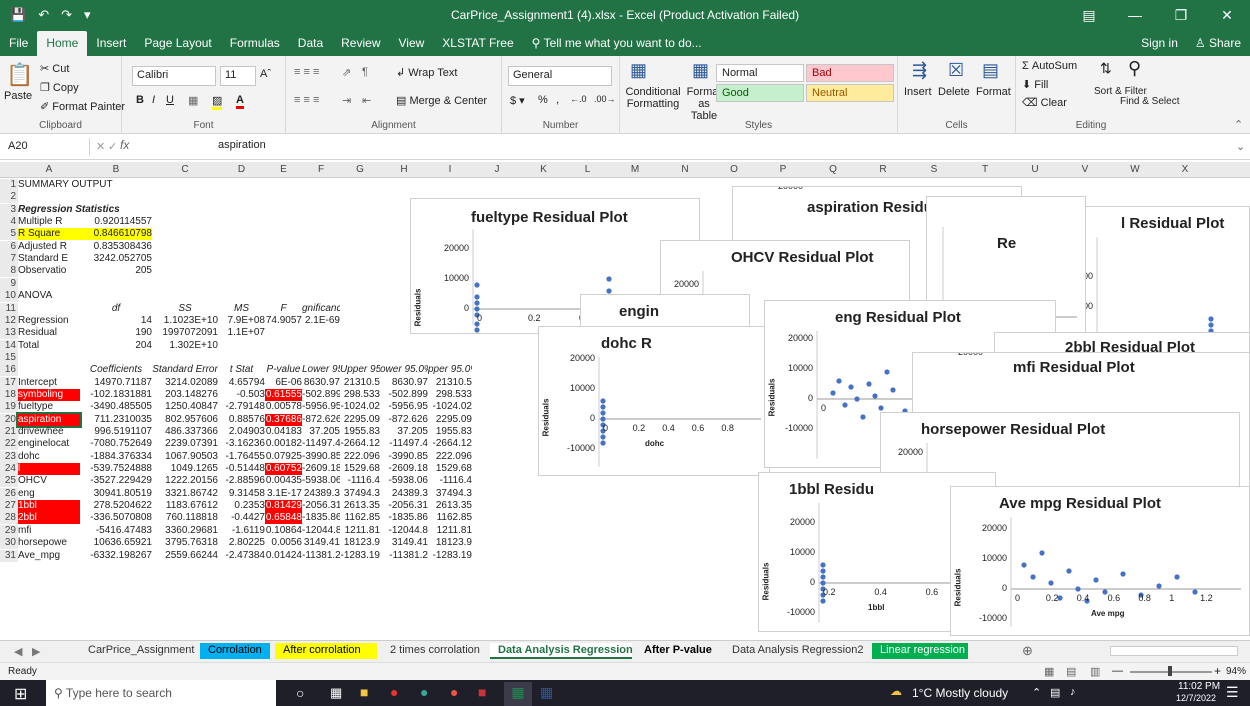 This screenshot has height=706, width=1250. Describe the element at coordinates (578, 99) in the screenshot. I see `increase-decimal-icon: ←.0` at that location.